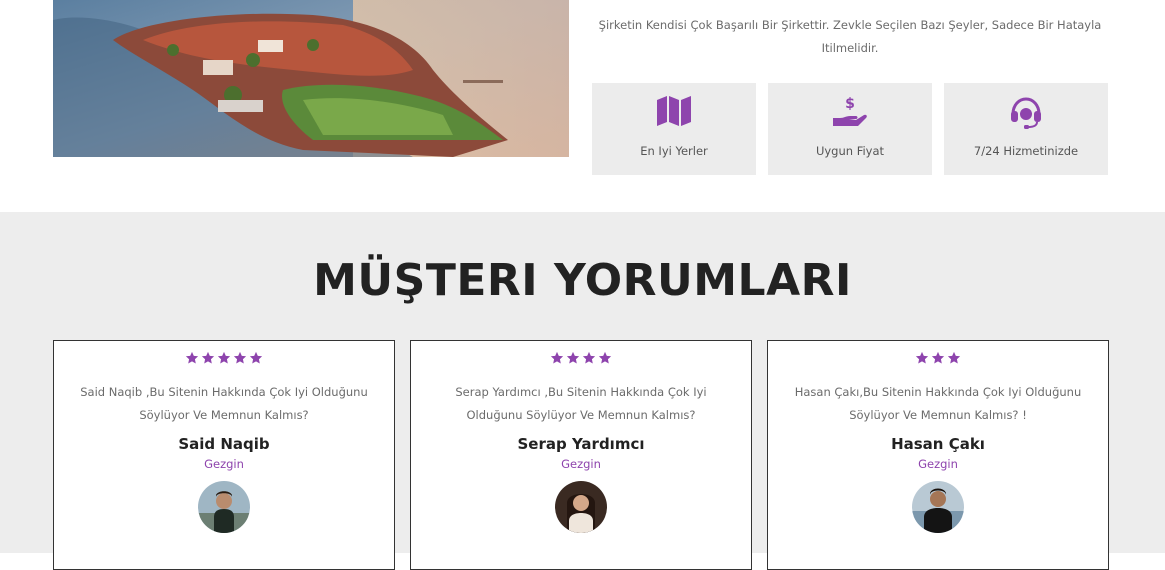 The image size is (1165, 570). Describe the element at coordinates (850, 151) in the screenshot. I see `feature-label: Uygun Fiyat` at that location.